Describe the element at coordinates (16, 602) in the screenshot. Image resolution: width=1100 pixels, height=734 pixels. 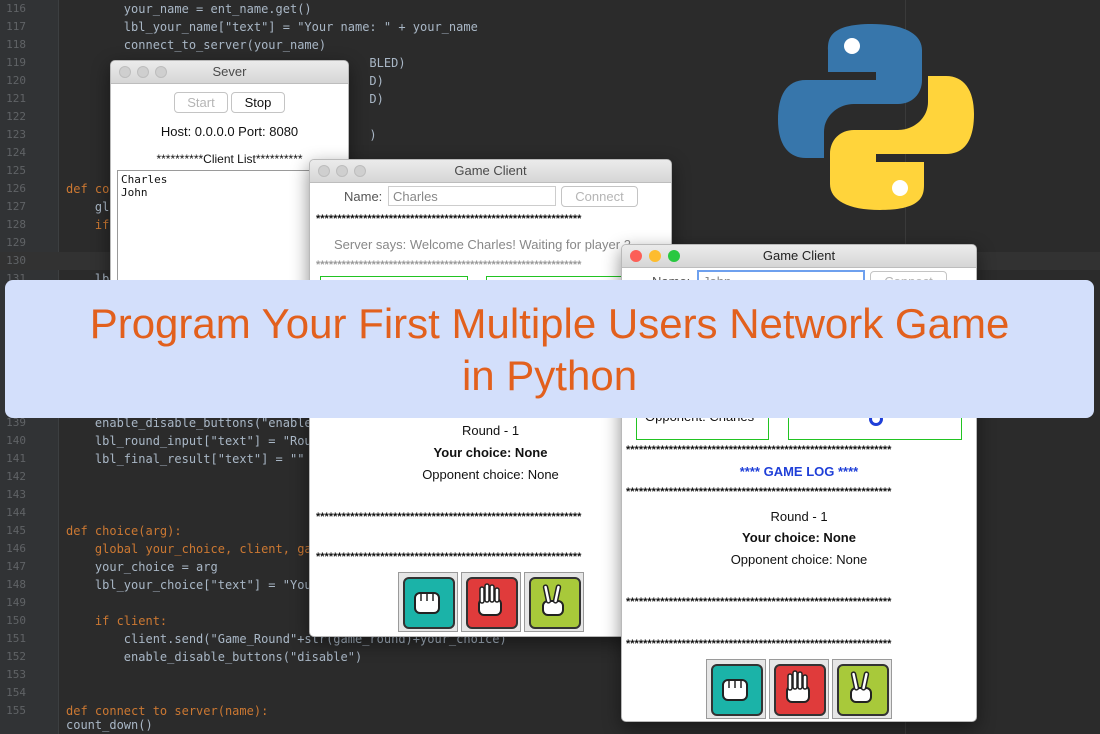
I see `line-number: 149` at that location.